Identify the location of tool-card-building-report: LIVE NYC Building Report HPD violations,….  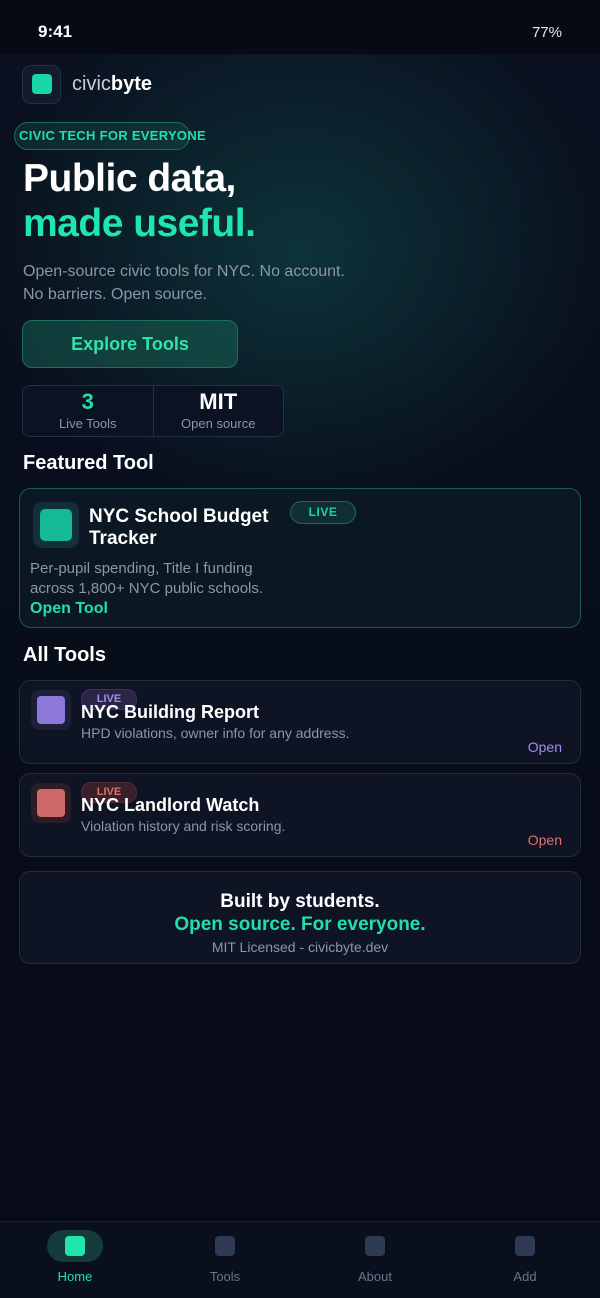
(300, 722).